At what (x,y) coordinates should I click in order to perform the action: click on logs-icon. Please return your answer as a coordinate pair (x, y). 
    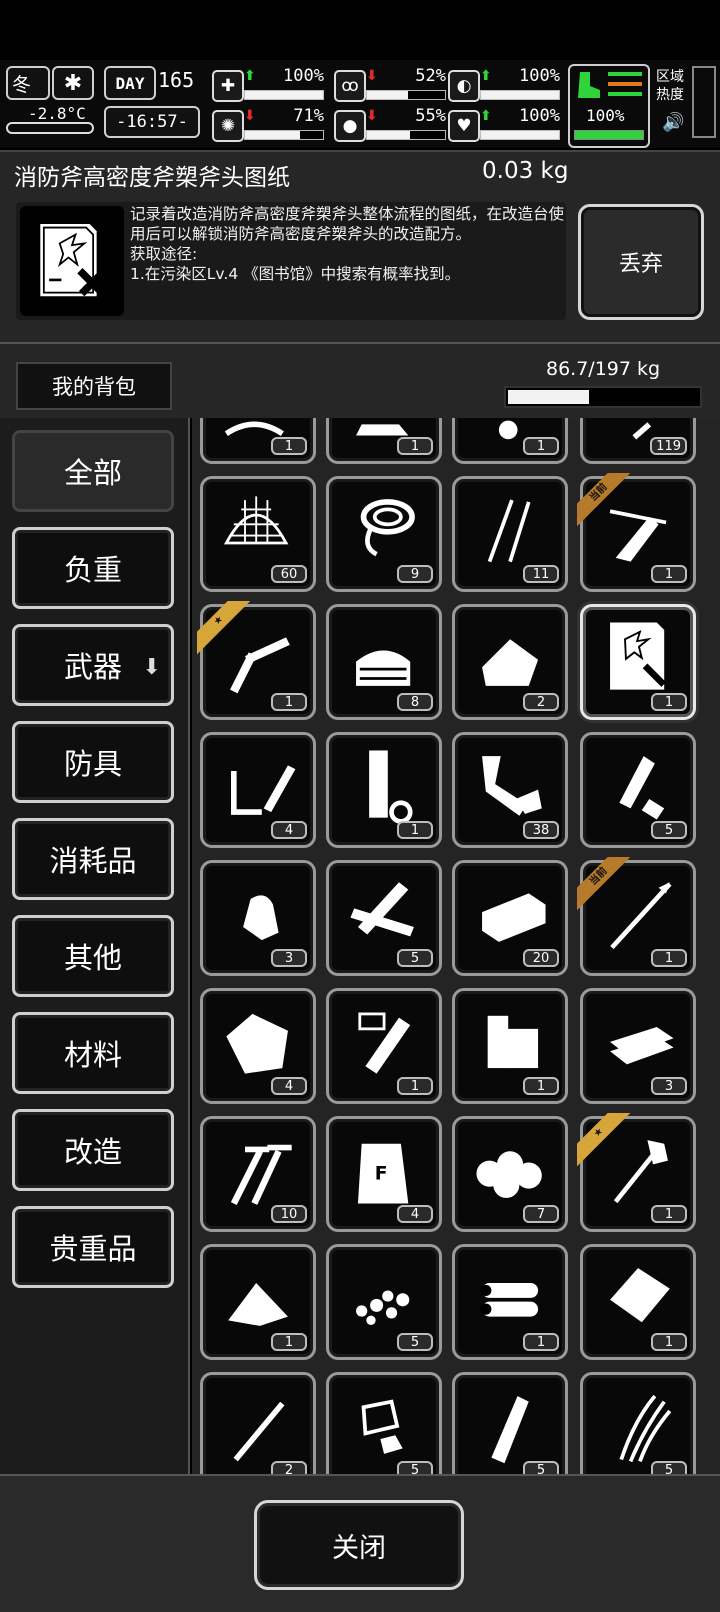
    Looking at the image, I should click on (509, 1300).